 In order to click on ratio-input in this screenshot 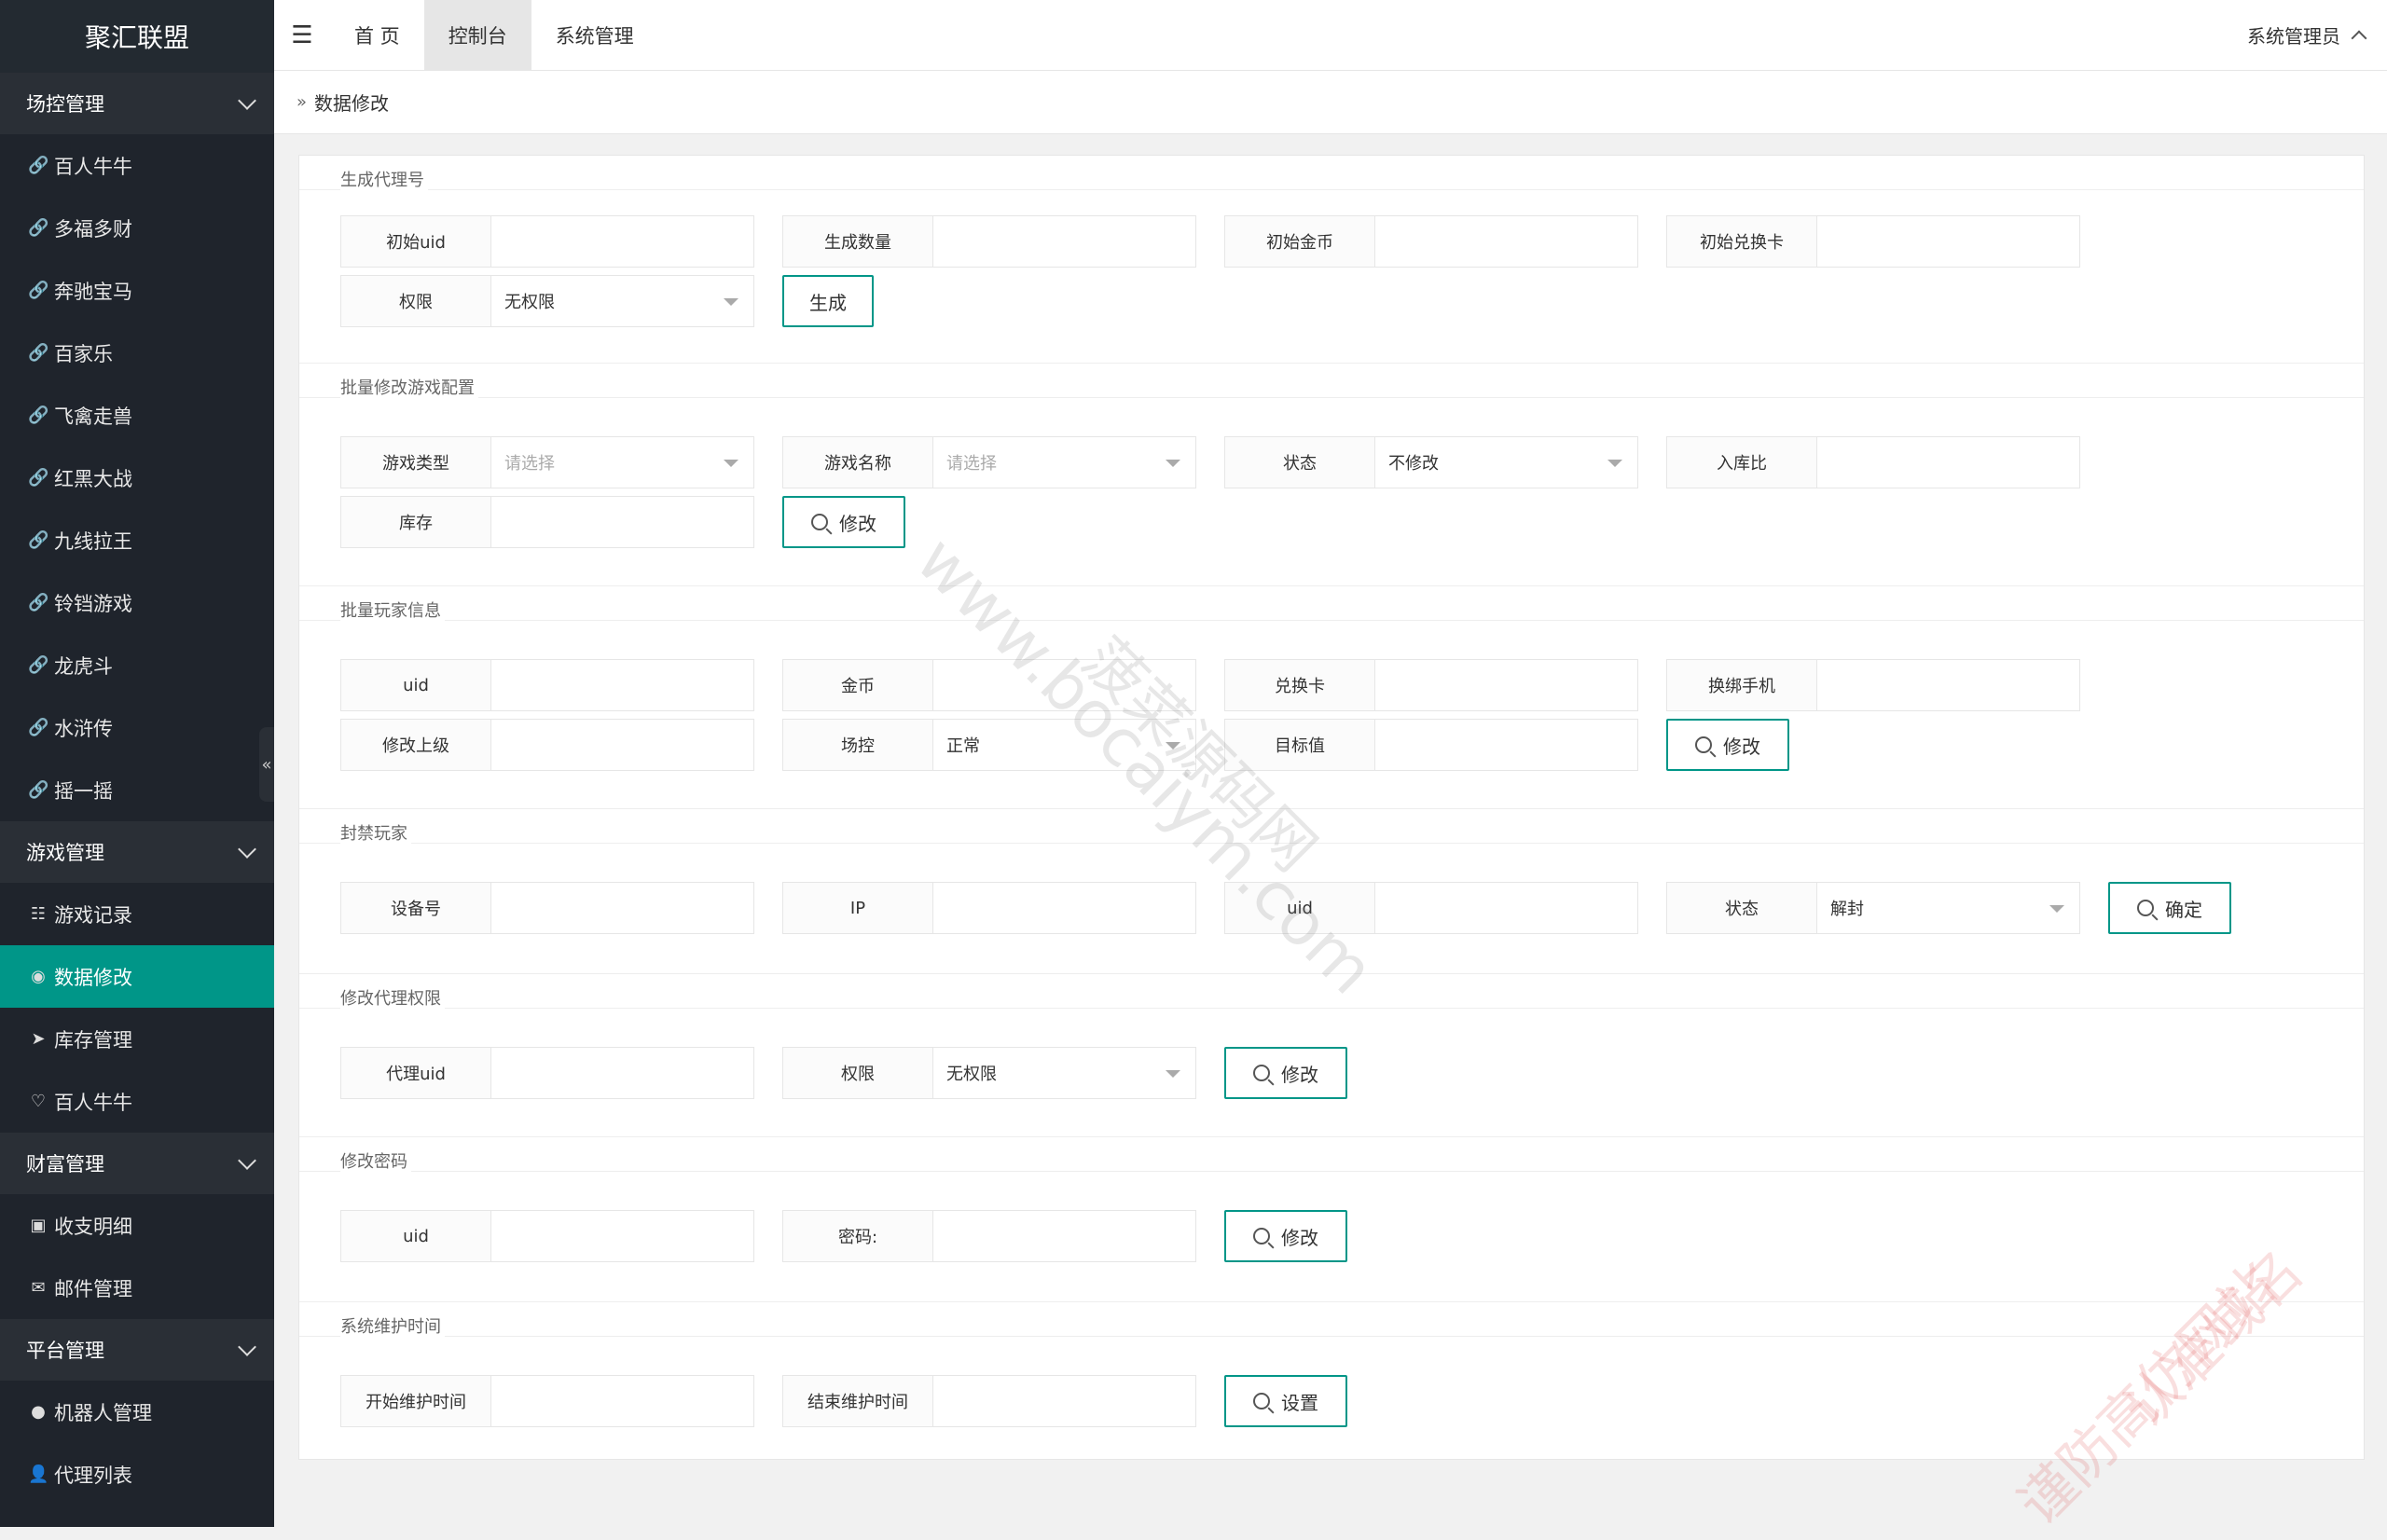, I will do `click(1948, 462)`.